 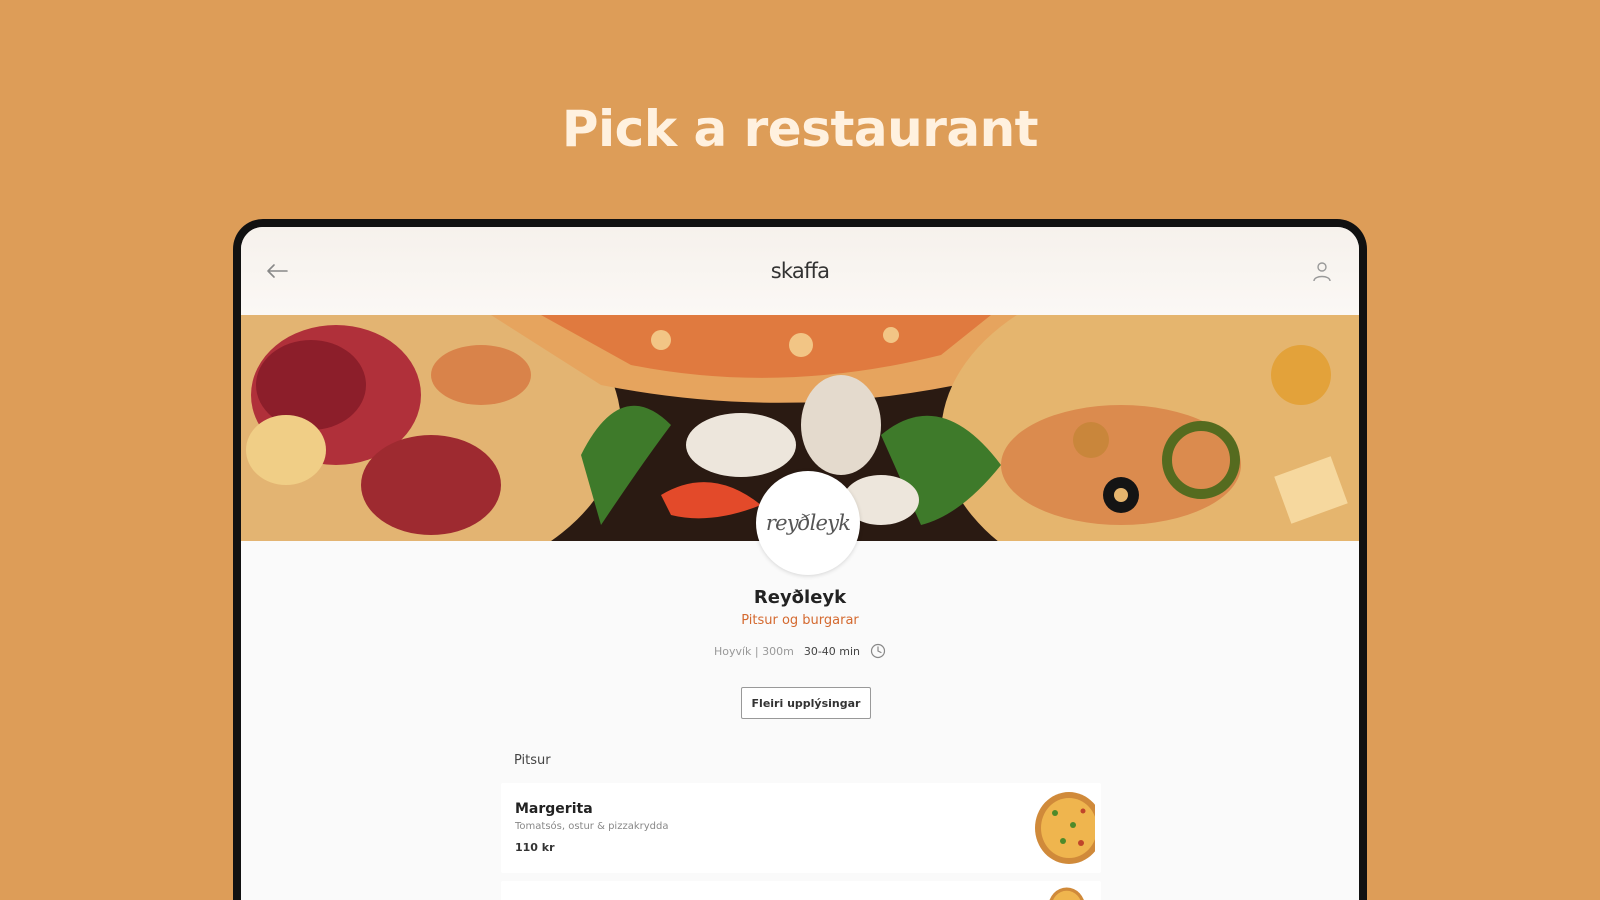 I want to click on restaurant-logo-text: reyðleyk, so click(x=808, y=523).